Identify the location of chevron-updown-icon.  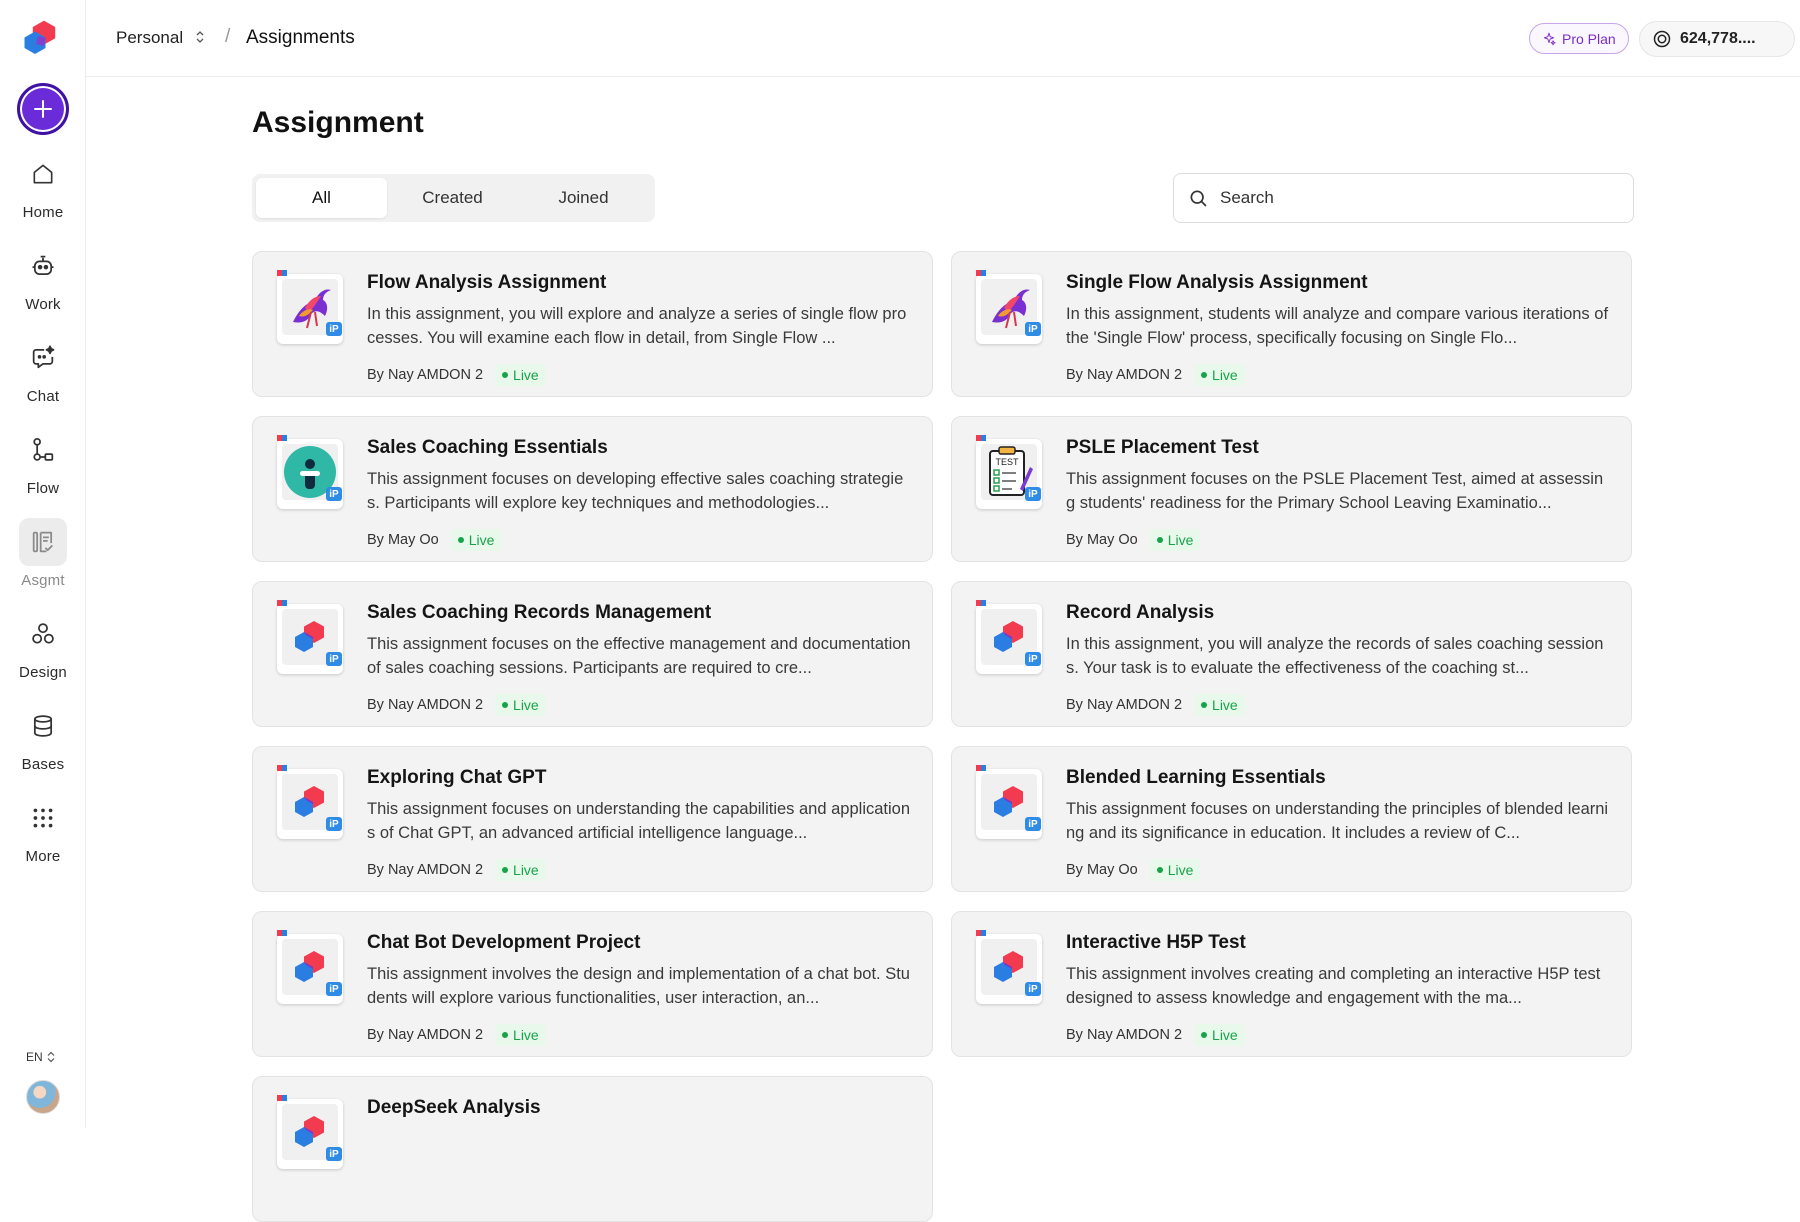
(200, 39).